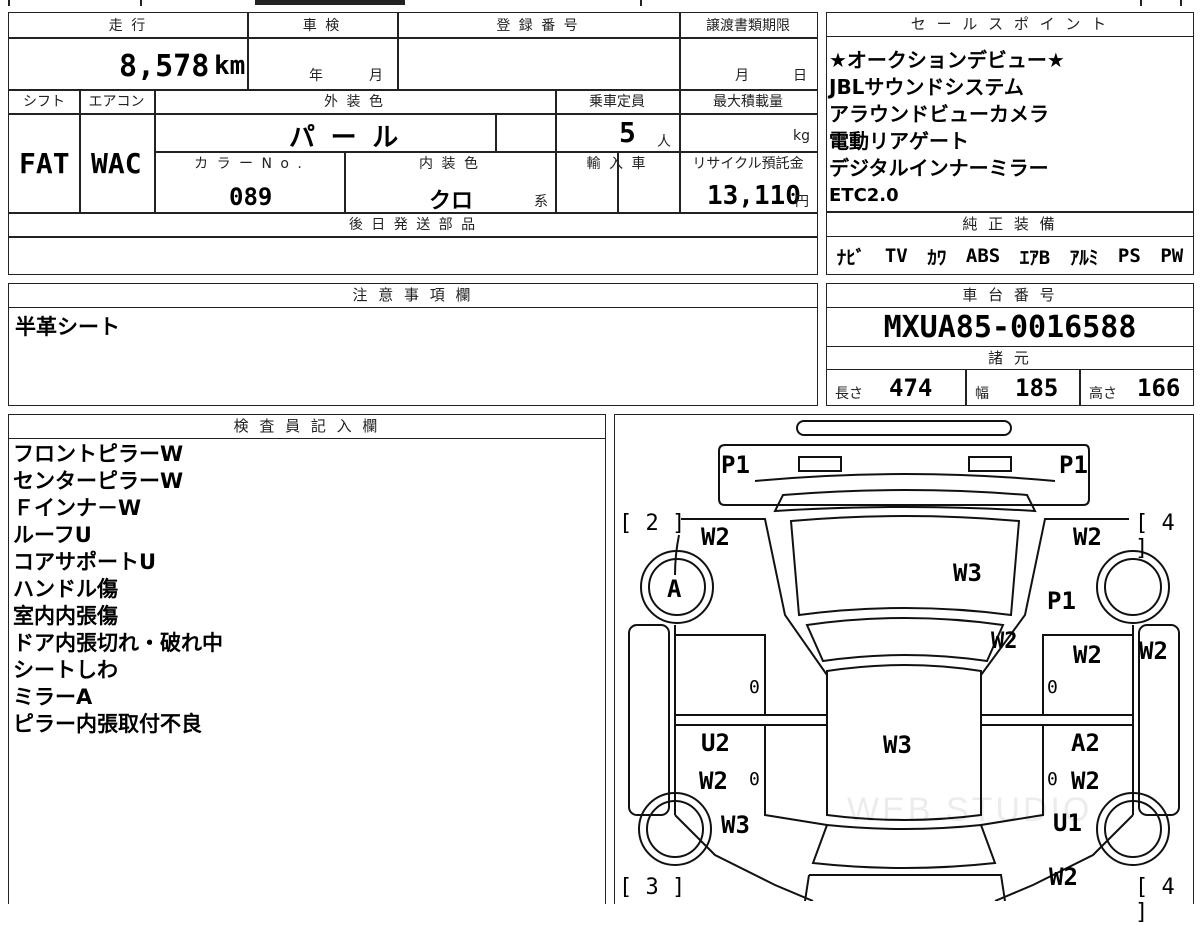 The height and width of the screenshot is (925, 1200). What do you see at coordinates (627, 132) in the screenshot?
I see `capacity-value: 5` at bounding box center [627, 132].